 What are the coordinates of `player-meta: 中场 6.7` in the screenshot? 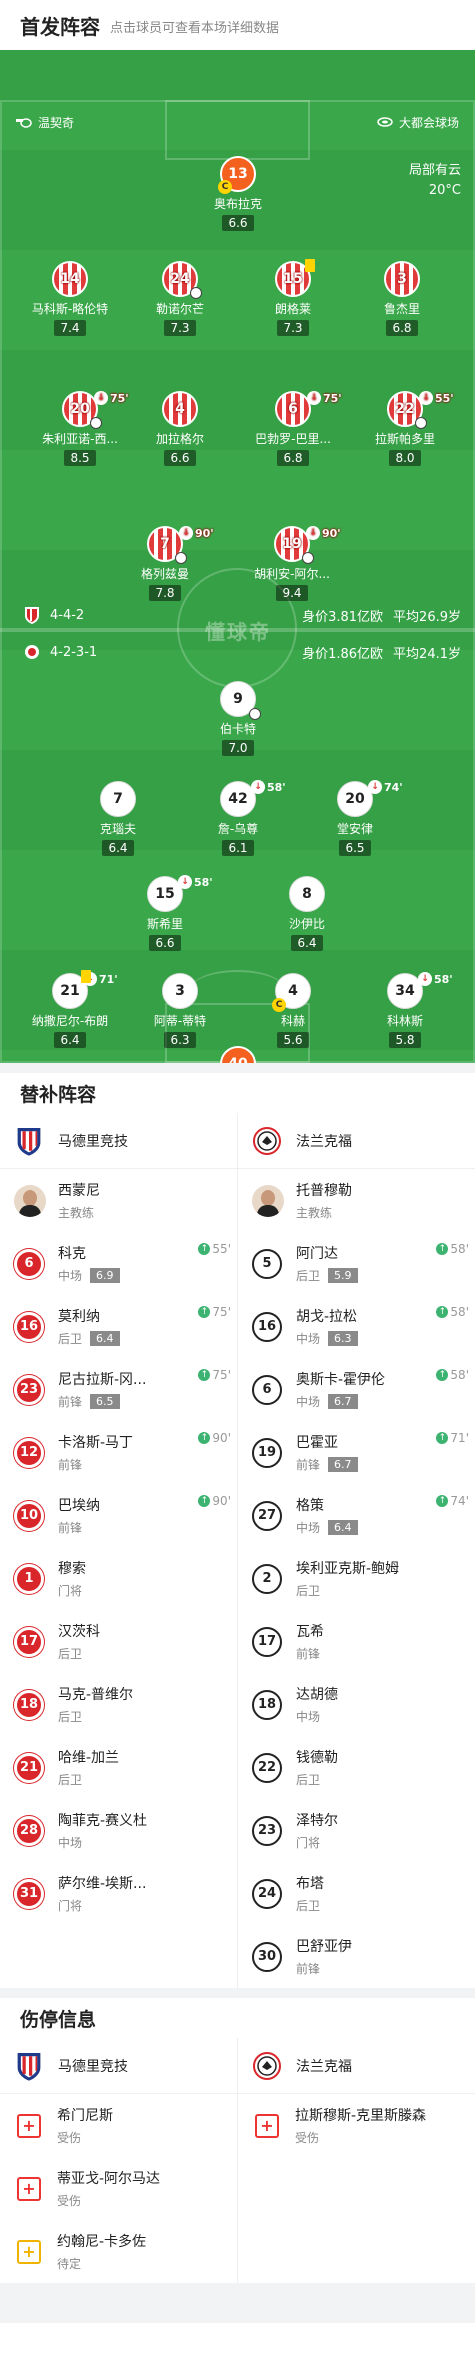 It's located at (340, 1401).